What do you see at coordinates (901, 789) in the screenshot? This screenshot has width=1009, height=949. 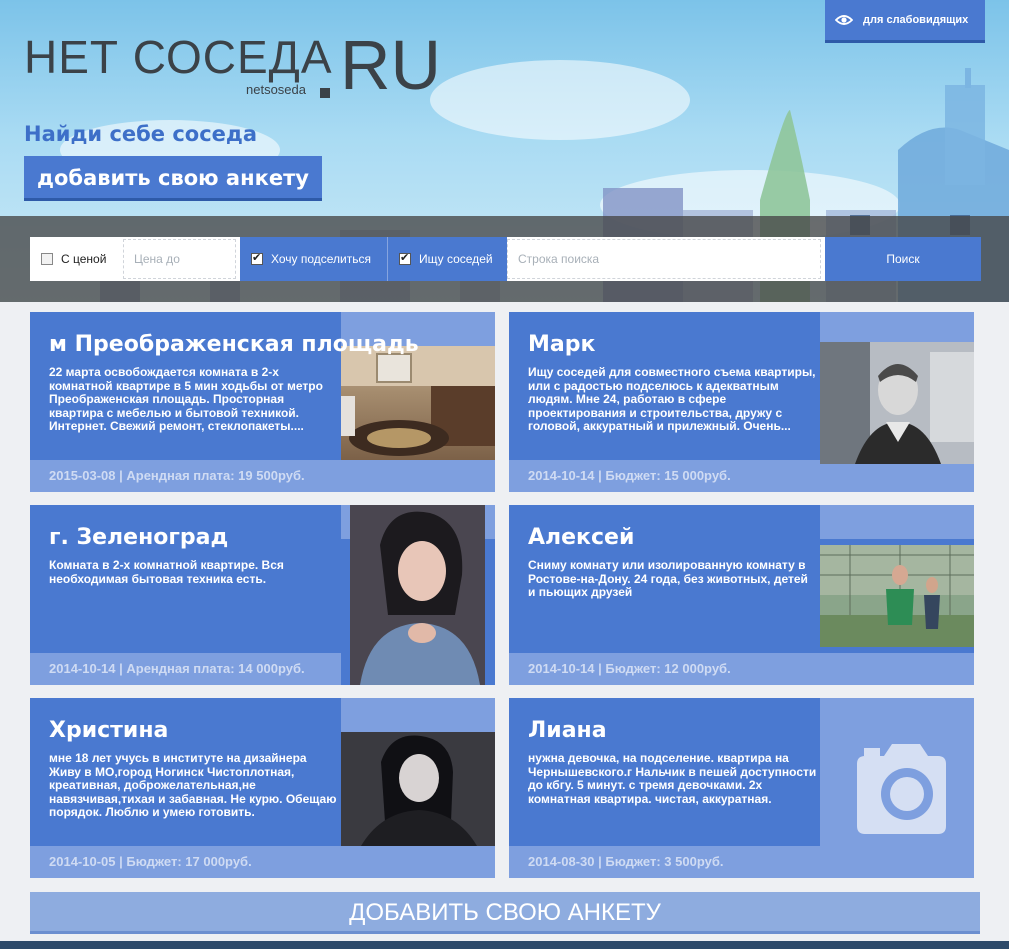 I see `camera-placeholder-icon` at bounding box center [901, 789].